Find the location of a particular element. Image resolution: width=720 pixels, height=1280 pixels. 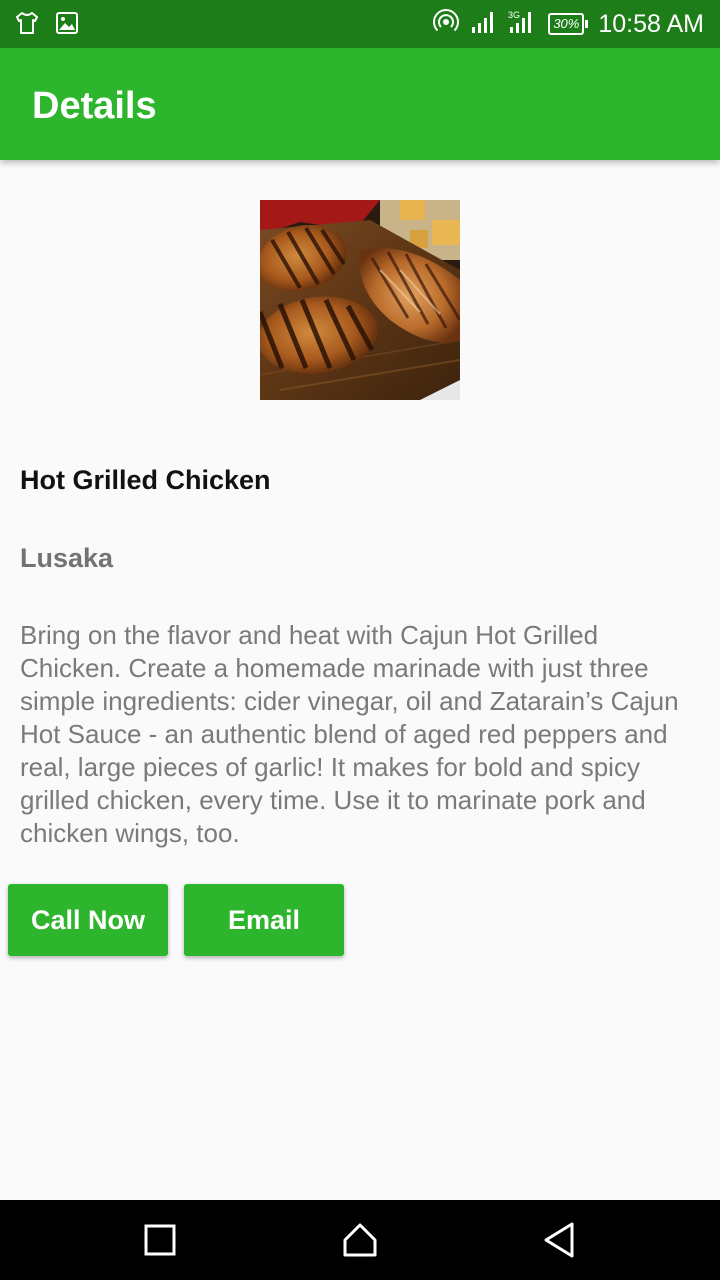

signal-3g-icon: 3G is located at coordinates (523, 24).